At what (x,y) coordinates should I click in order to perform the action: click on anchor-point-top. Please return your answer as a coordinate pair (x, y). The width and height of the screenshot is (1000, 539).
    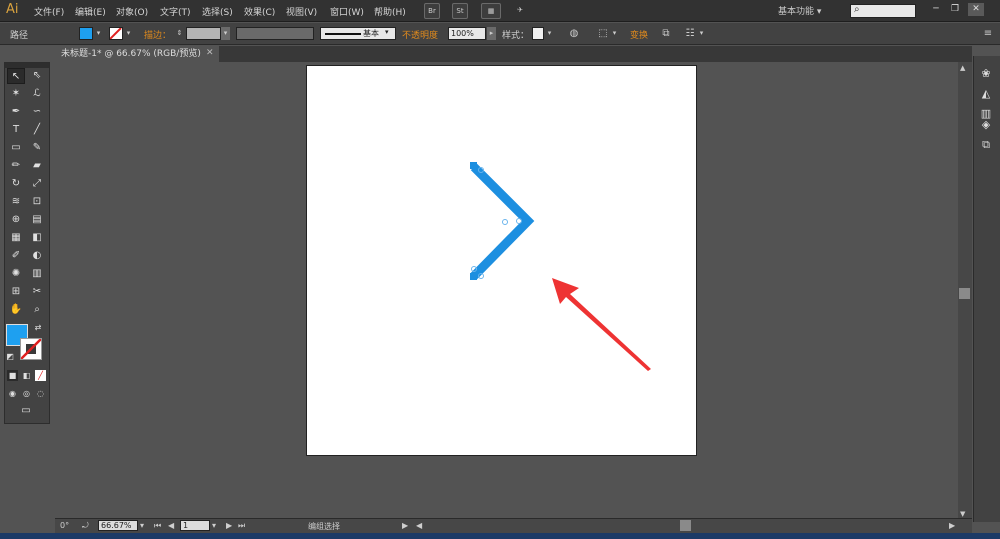
    Looking at the image, I should click on (473, 165).